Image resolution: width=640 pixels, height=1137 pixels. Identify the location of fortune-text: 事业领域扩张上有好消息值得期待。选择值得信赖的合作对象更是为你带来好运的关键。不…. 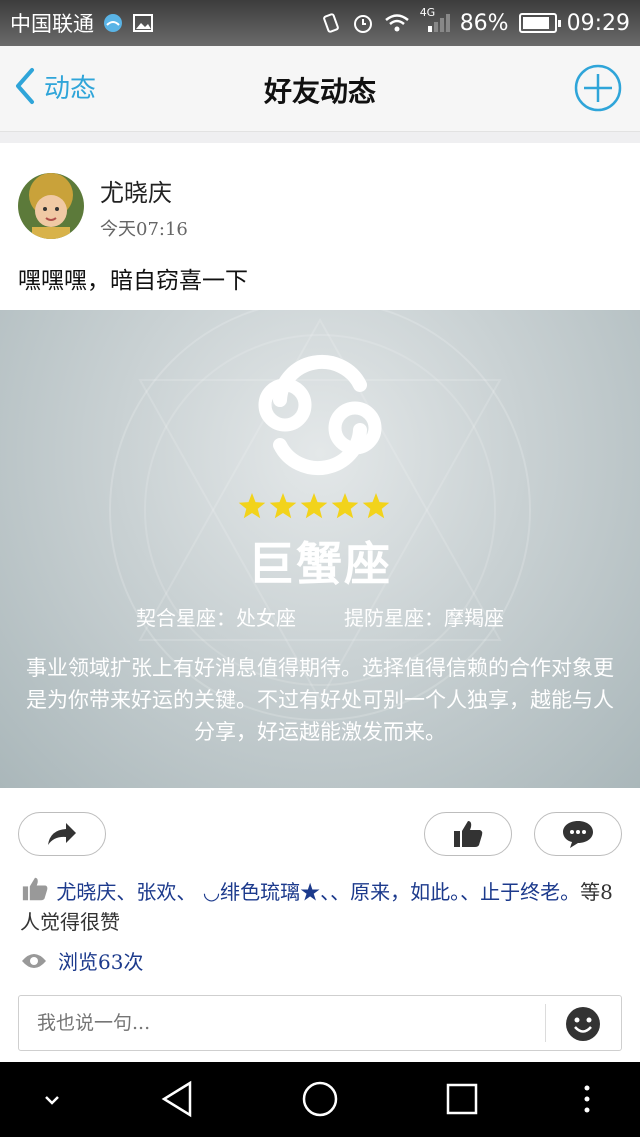
(320, 700).